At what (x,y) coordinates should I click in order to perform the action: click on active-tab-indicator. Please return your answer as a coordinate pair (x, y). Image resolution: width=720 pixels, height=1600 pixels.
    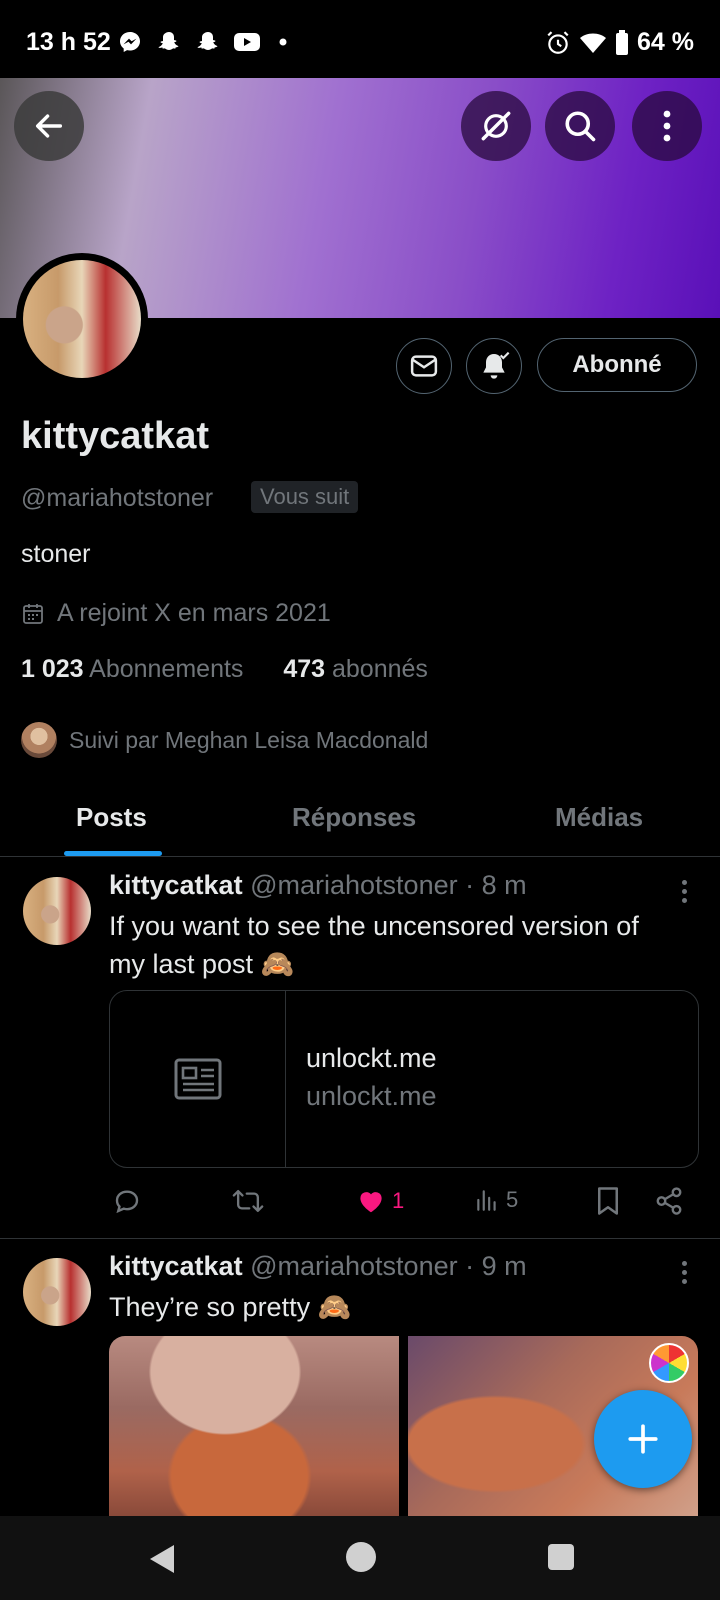
    Looking at the image, I should click on (113, 853).